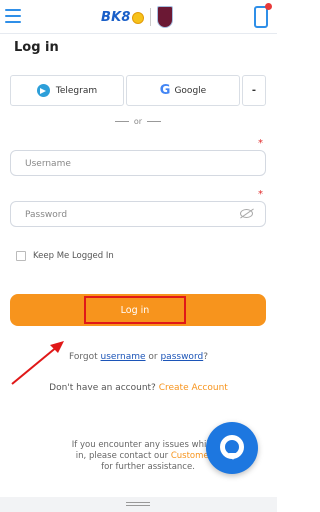 The image size is (320, 512). Describe the element at coordinates (205, 357) in the screenshot. I see `forgot-suffix: ?` at that location.